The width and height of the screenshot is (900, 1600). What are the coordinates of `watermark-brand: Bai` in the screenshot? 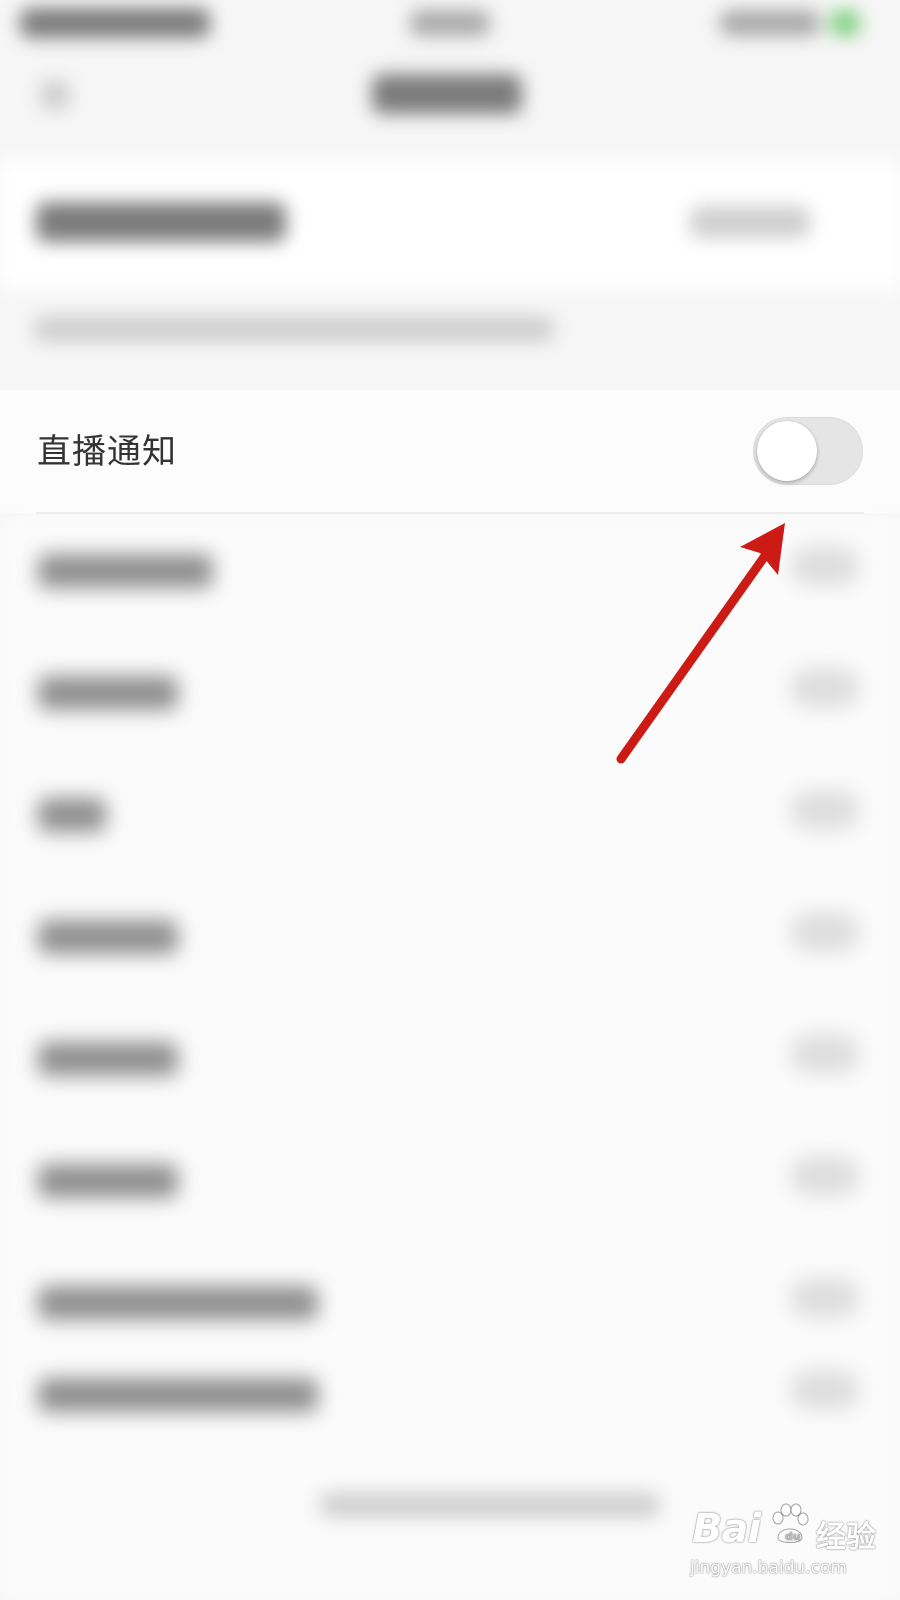 It's located at (726, 1529).